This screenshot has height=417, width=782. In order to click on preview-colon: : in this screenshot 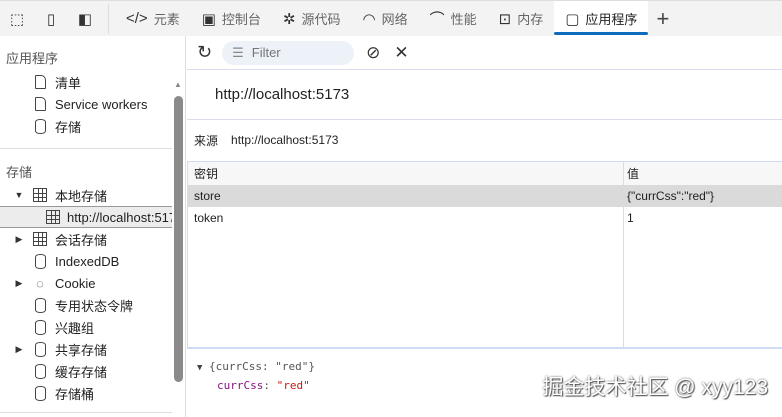, I will do `click(270, 385)`.